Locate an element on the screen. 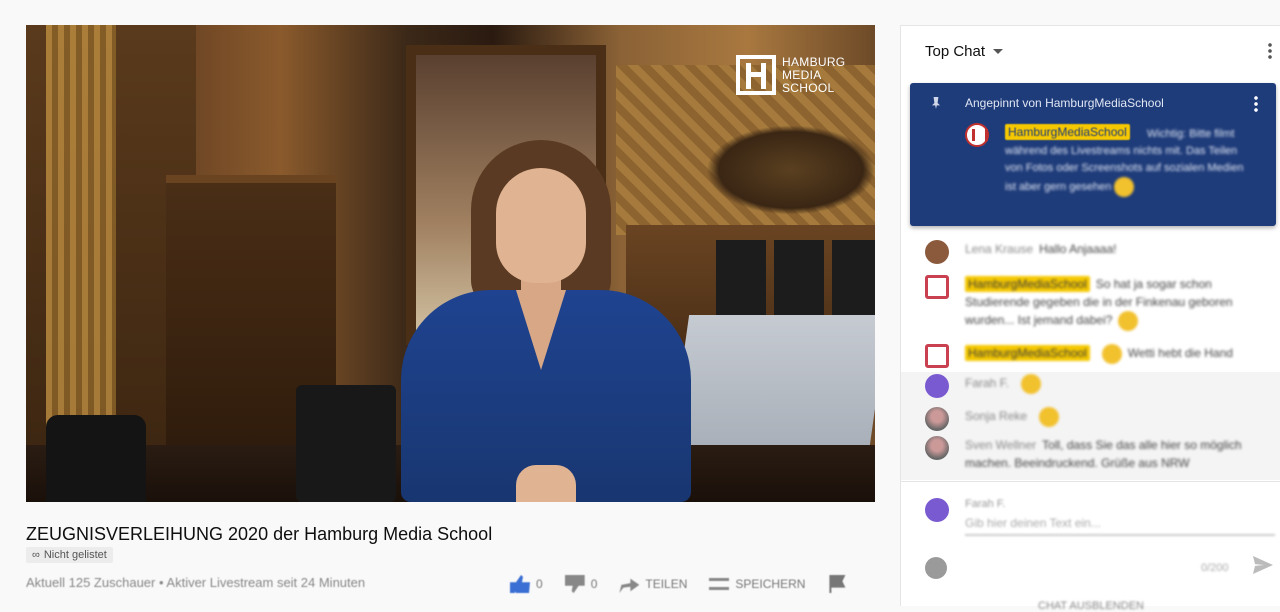 The image size is (1280, 612). chat-message: Sonja Reke is located at coordinates (1090, 419).